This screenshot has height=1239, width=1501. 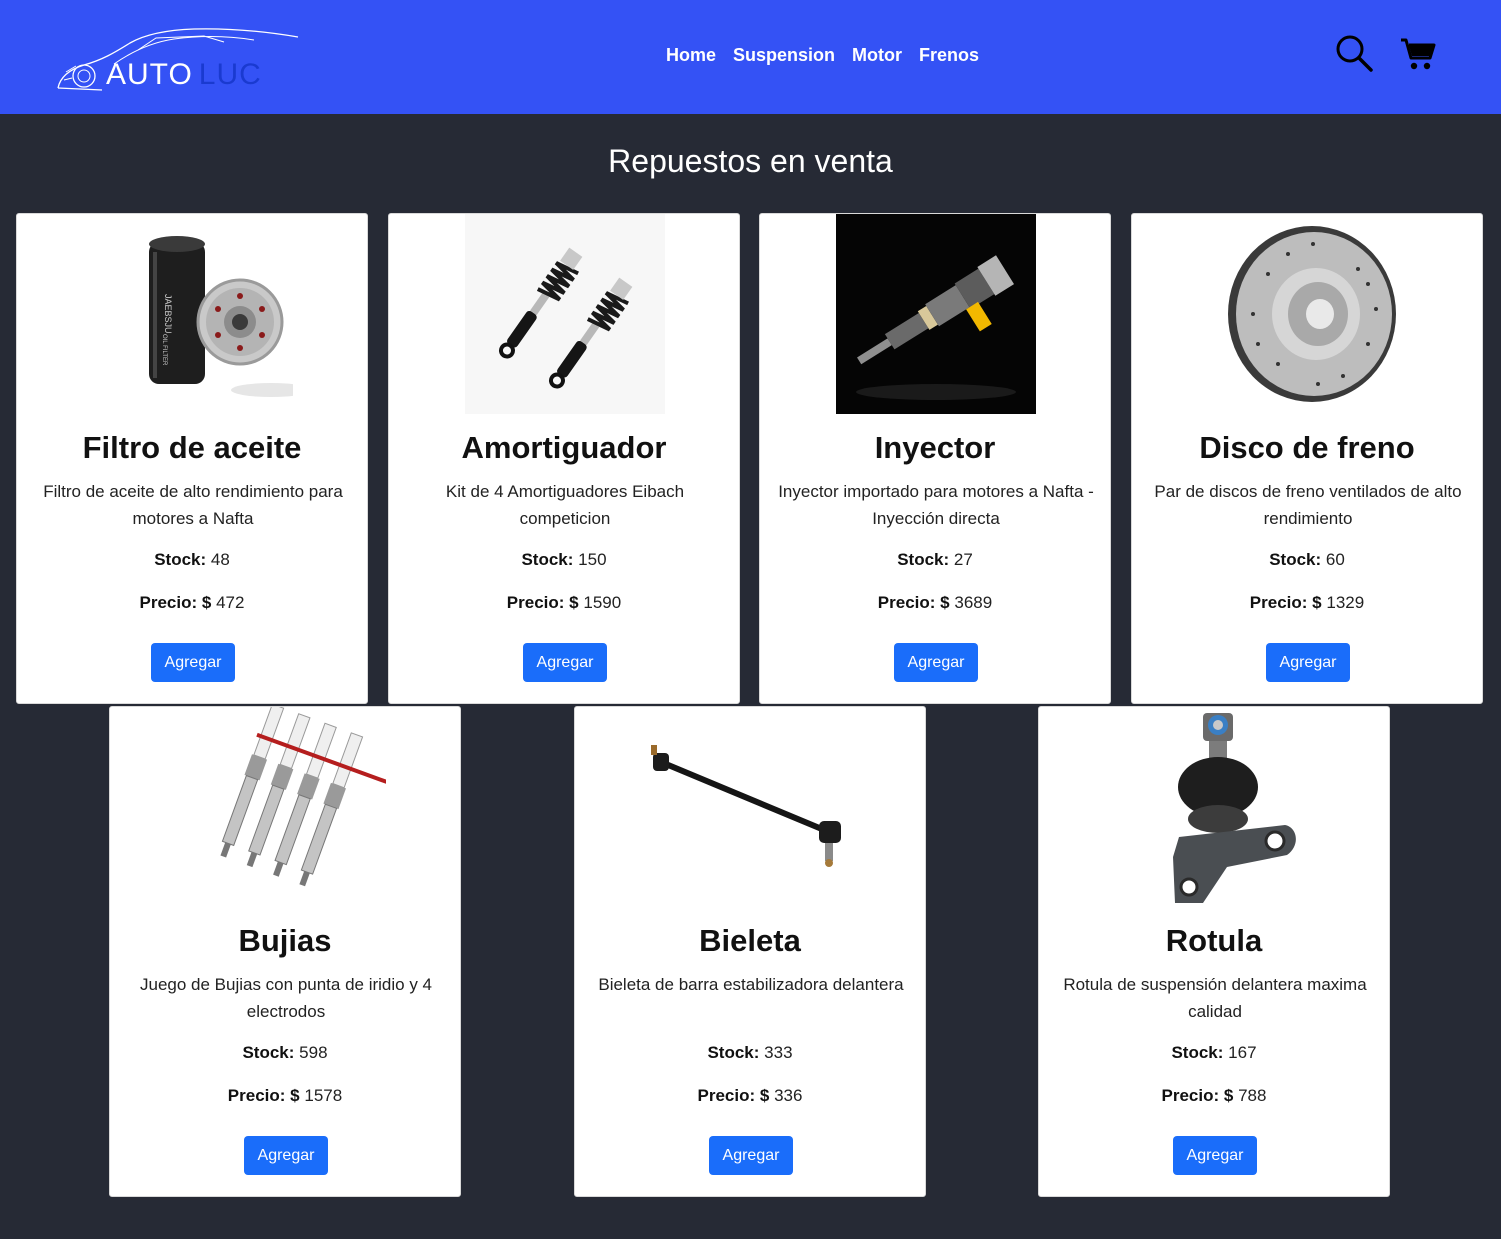 I want to click on price-value: 336, so click(x=788, y=1095).